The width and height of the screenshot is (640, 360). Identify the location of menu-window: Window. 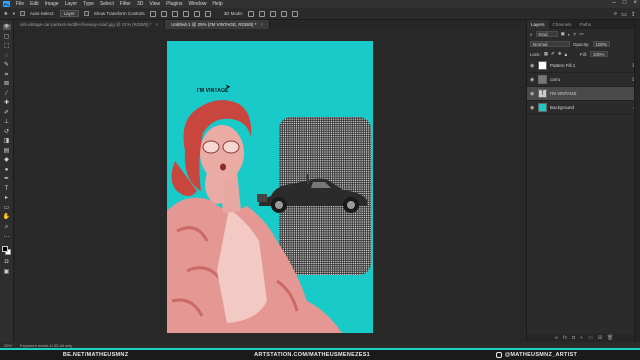
(198, 4).